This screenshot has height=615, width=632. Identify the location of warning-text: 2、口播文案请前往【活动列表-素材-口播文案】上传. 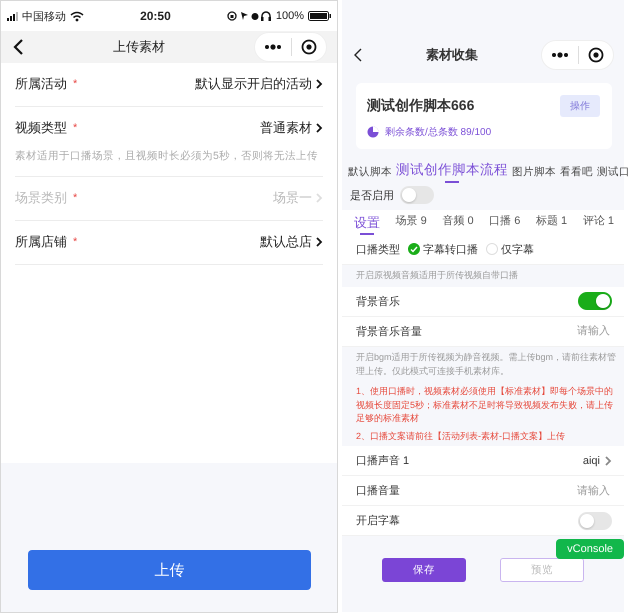
(483, 437).